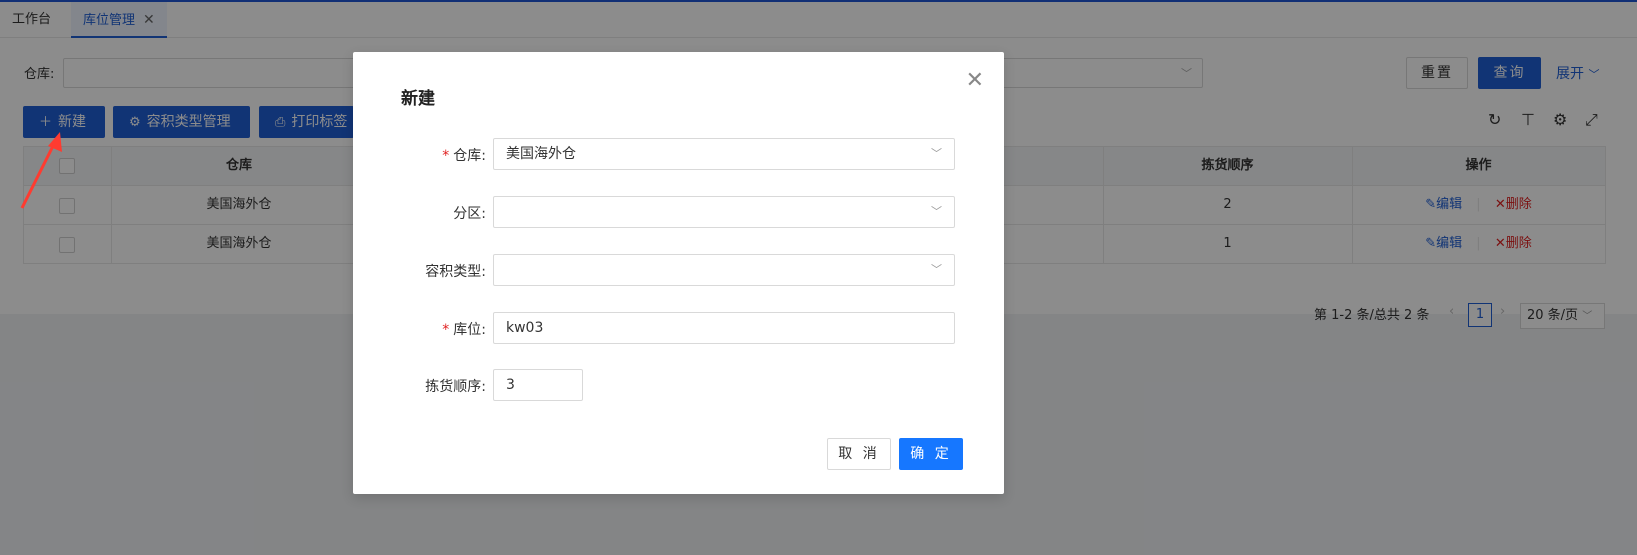 This screenshot has width=1637, height=555. What do you see at coordinates (455, 272) in the screenshot?
I see `capacity-type-field-label: 容积类型:` at bounding box center [455, 272].